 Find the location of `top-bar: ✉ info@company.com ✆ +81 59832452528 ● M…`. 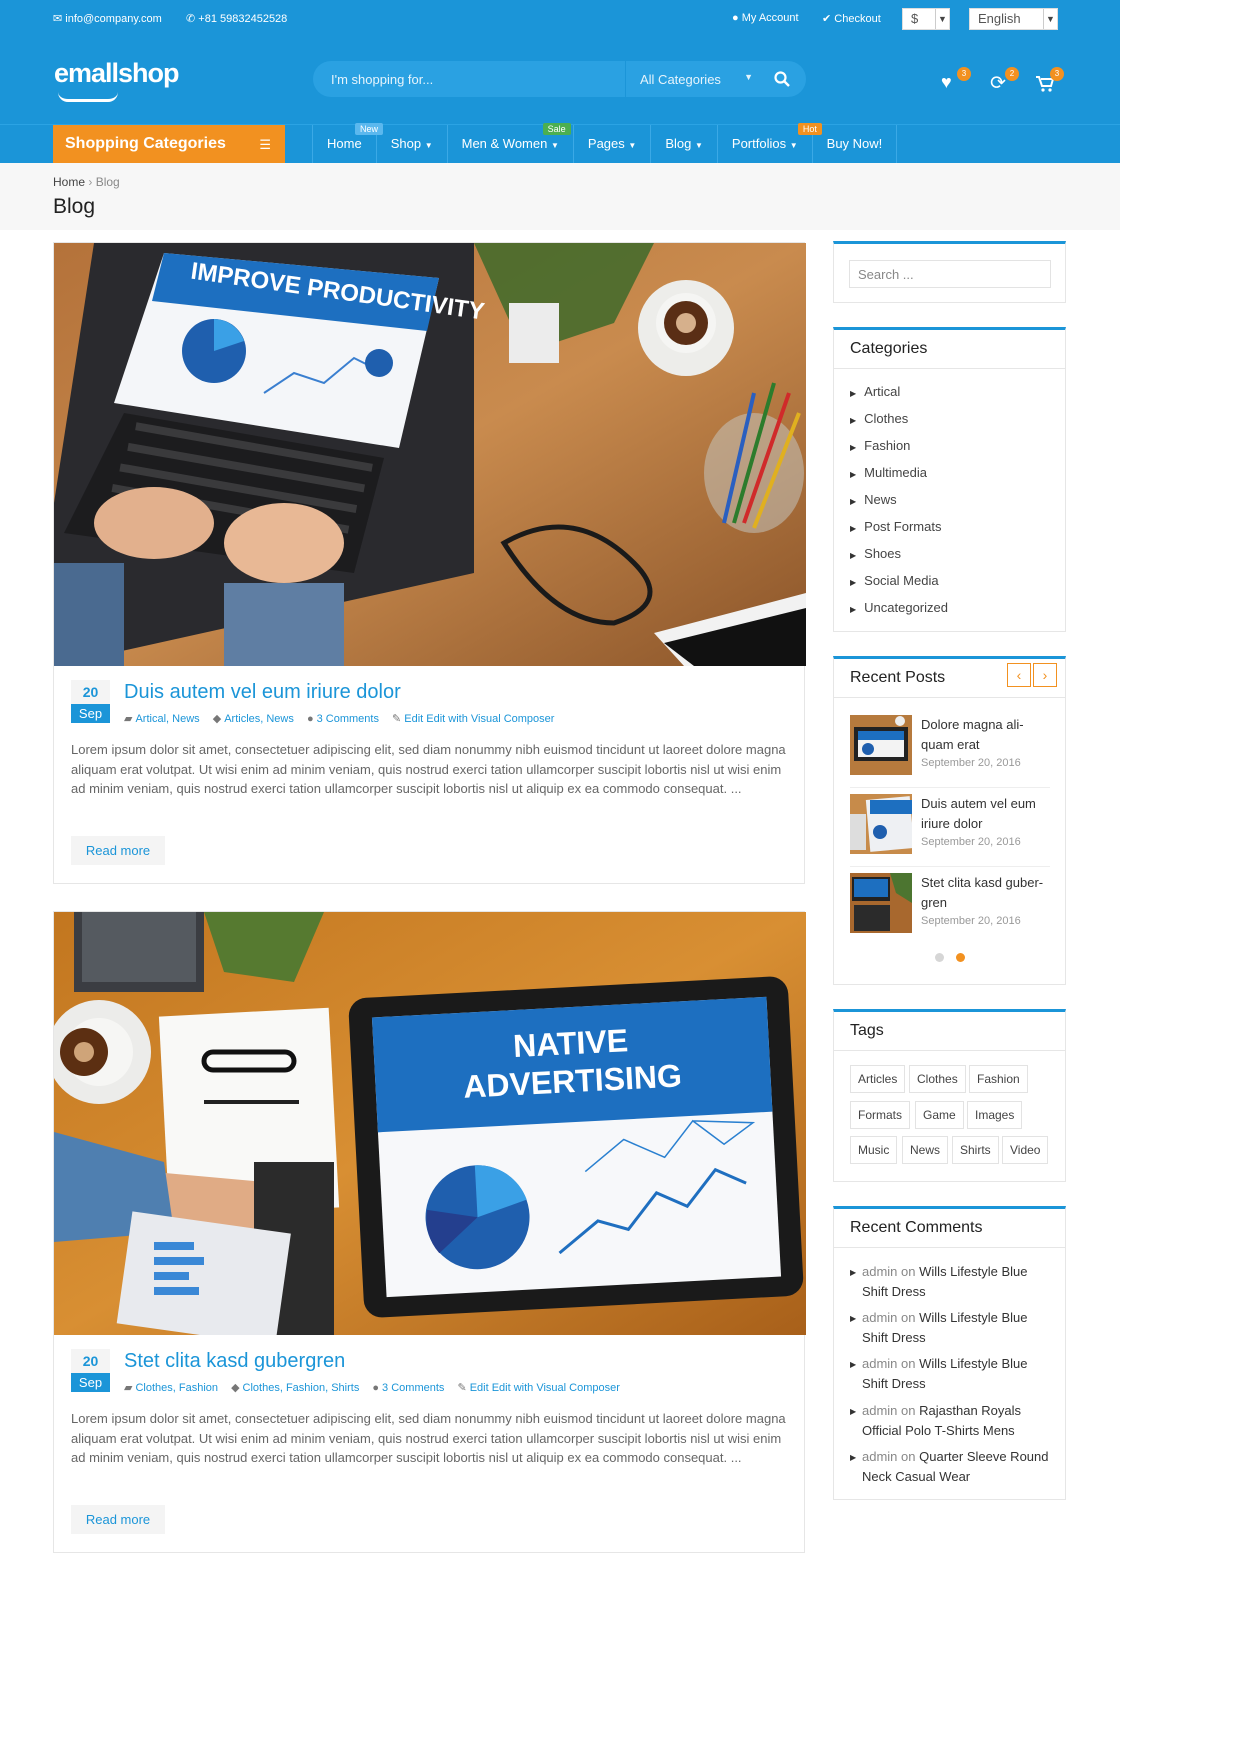

top-bar: ✉ info@company.com ✆ +81 59832452528 ● M… is located at coordinates (560, 19).